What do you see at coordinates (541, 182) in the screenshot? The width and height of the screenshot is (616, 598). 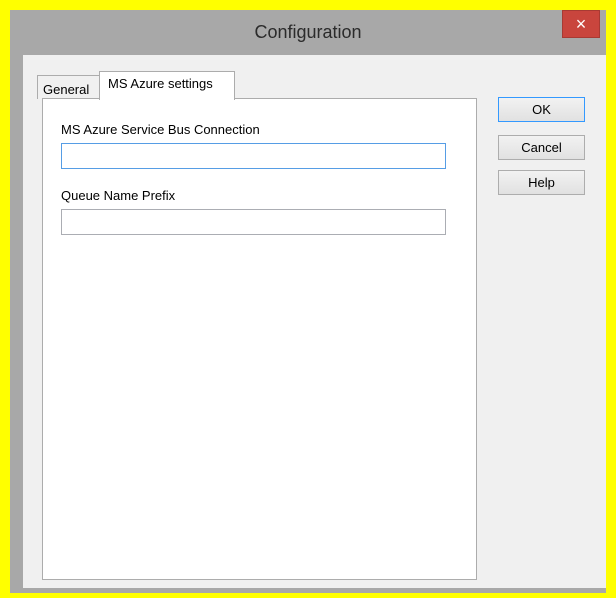 I see `help-button: Help` at bounding box center [541, 182].